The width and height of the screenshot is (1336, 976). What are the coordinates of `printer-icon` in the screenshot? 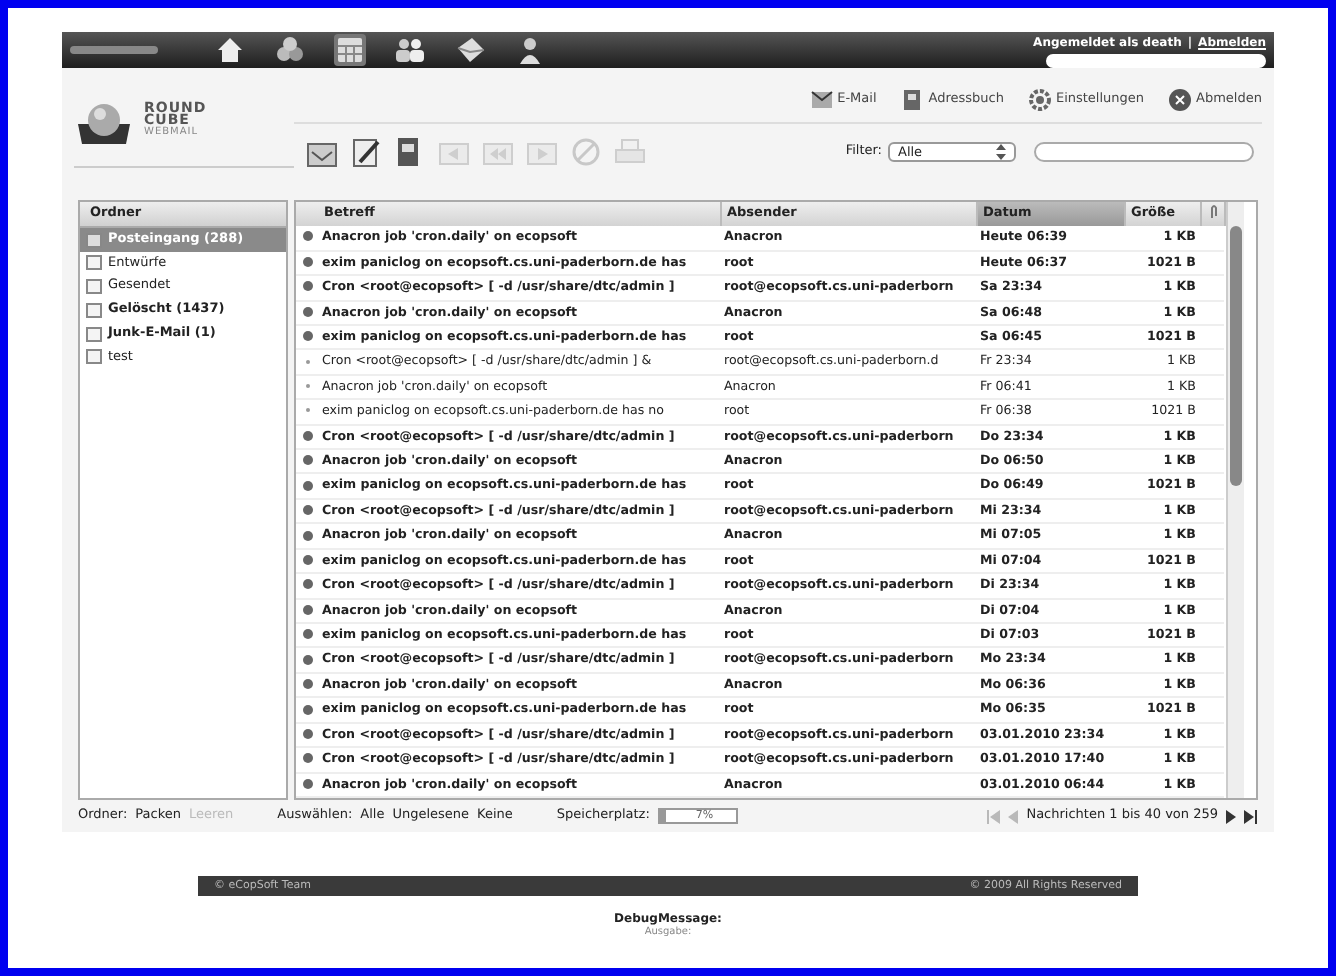 It's located at (630, 152).